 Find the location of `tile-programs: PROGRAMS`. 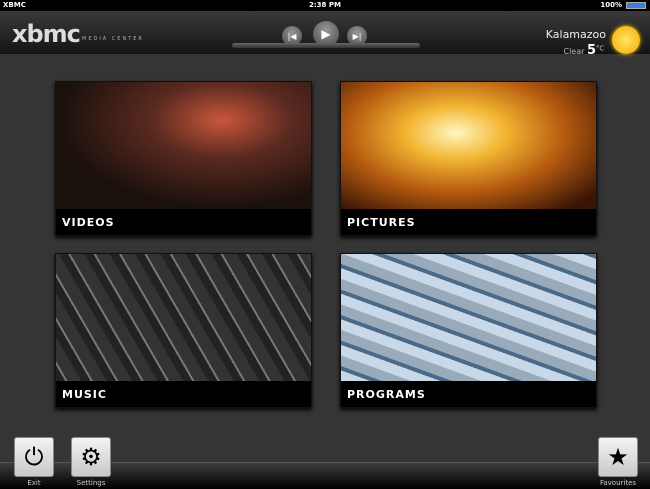

tile-programs: PROGRAMS is located at coordinates (468, 330).